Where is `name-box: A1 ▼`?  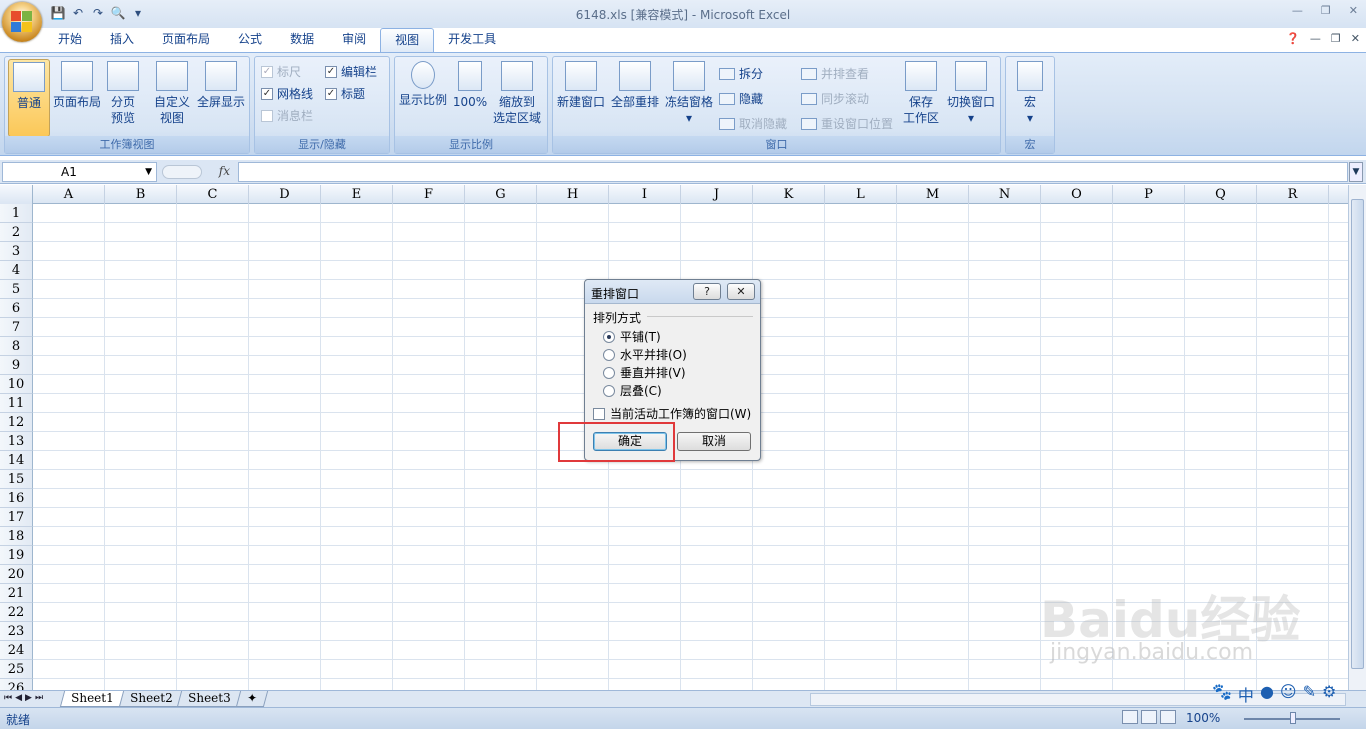 name-box: A1 ▼ is located at coordinates (79, 172).